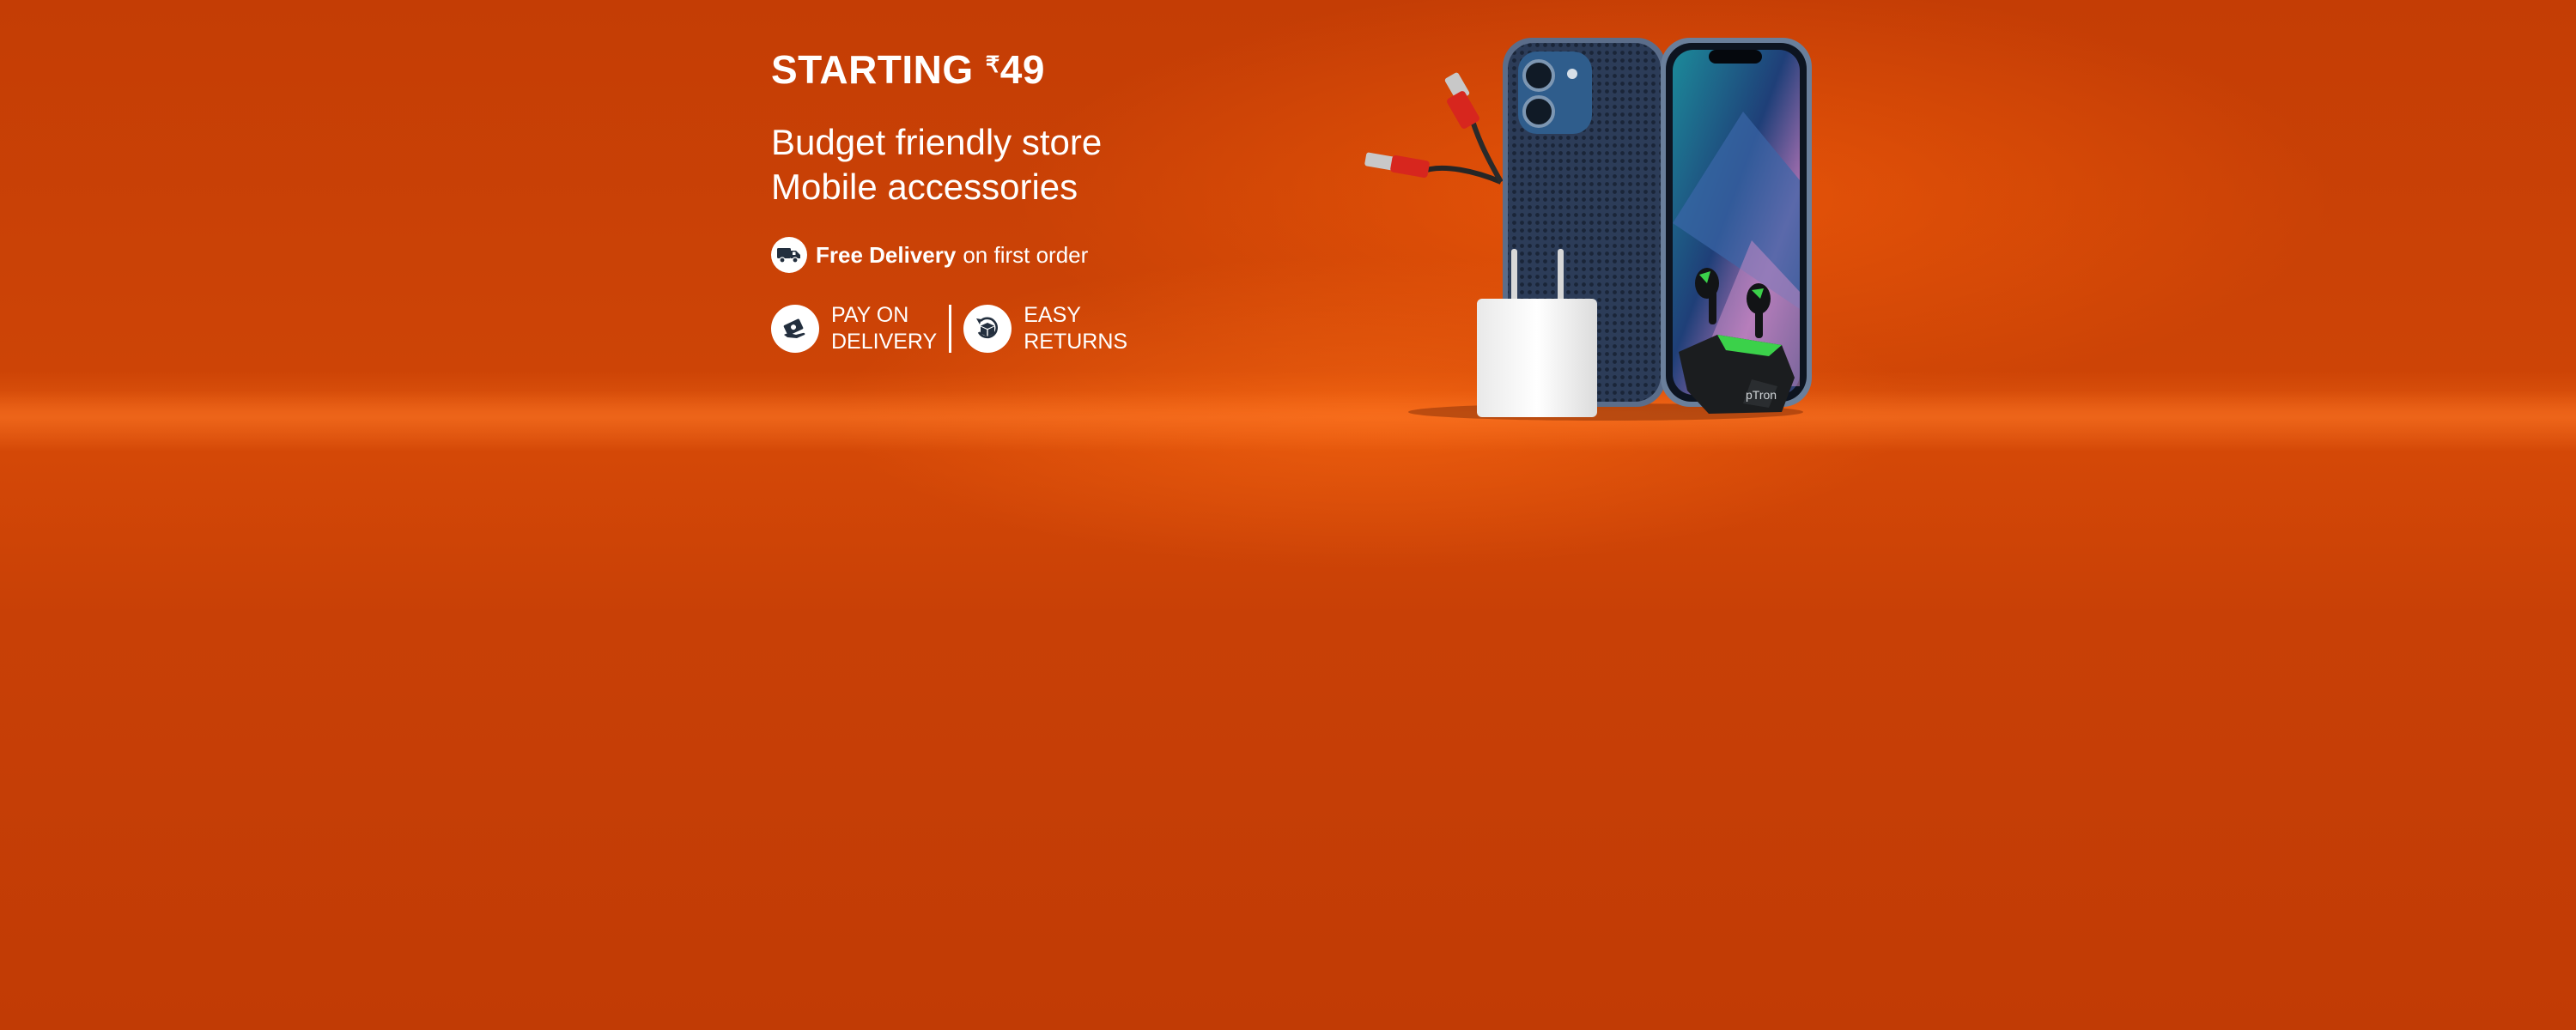  I want to click on pay-on-delivery-line-1: PAY ON, so click(870, 315).